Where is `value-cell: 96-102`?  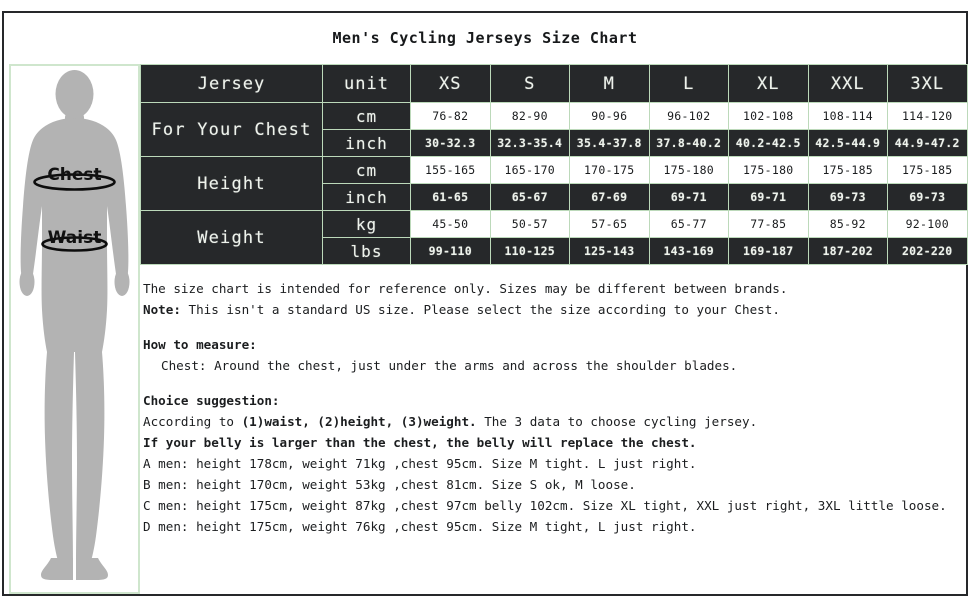 value-cell: 96-102 is located at coordinates (688, 116).